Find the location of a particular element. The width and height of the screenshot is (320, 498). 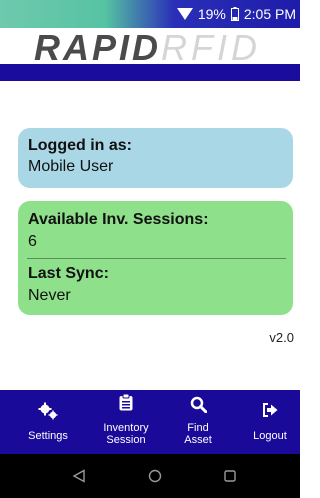

battery-percent: 19% is located at coordinates (211, 14).